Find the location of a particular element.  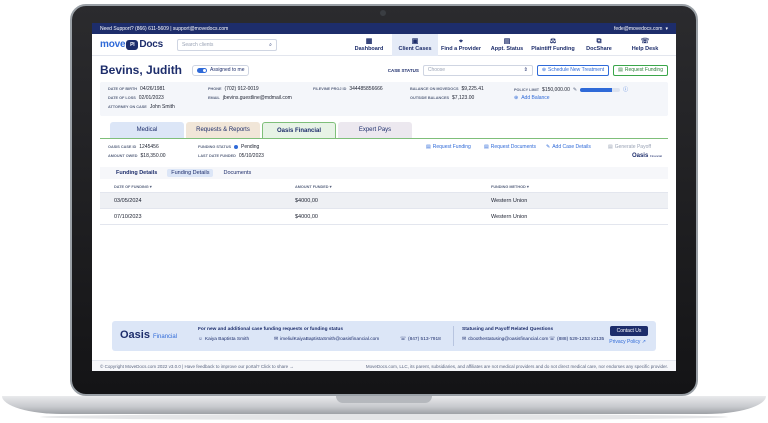

tab-requests-reports: Requests & Reports is located at coordinates (223, 130).